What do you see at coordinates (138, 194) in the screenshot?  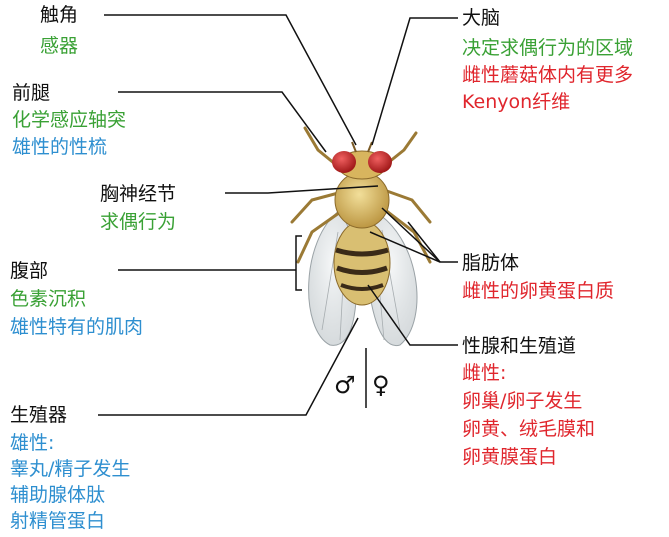 I see `thoracic-ganglion-title: 胸神经节` at bounding box center [138, 194].